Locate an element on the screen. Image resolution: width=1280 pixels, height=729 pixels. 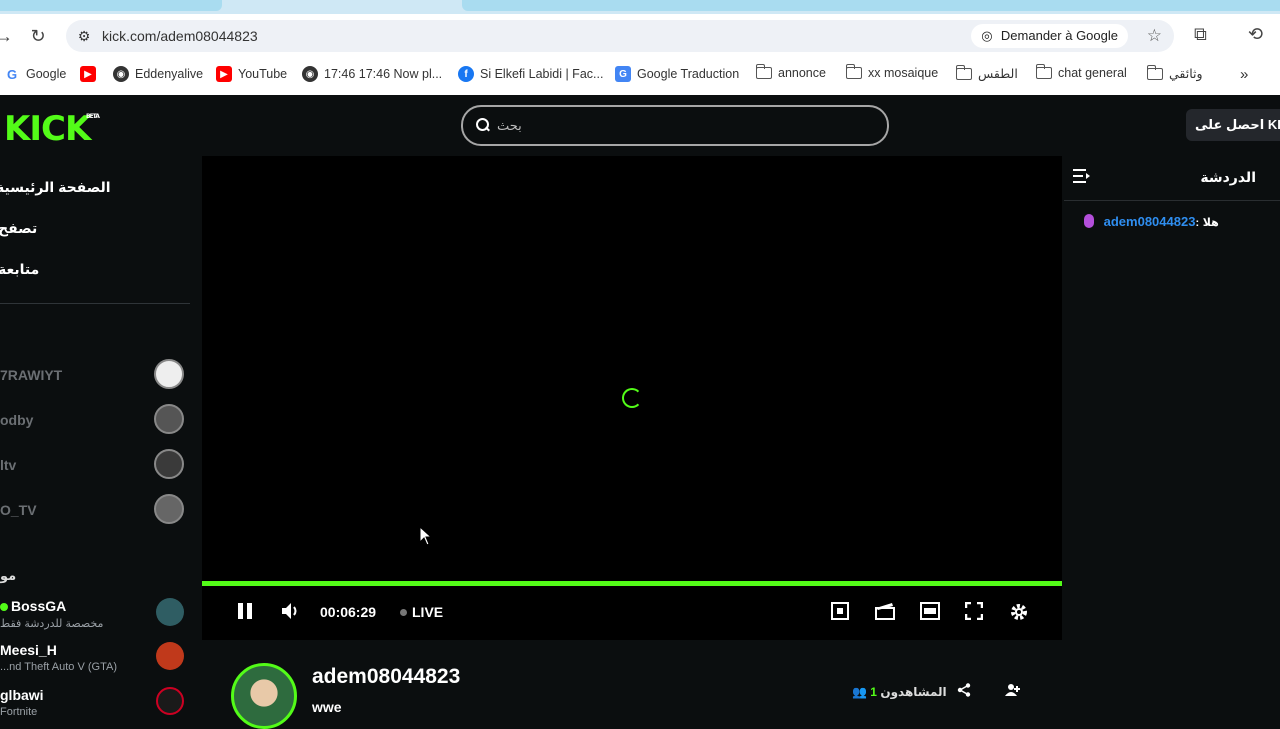
mouse-cursor-icon is located at coordinates (426, 536).